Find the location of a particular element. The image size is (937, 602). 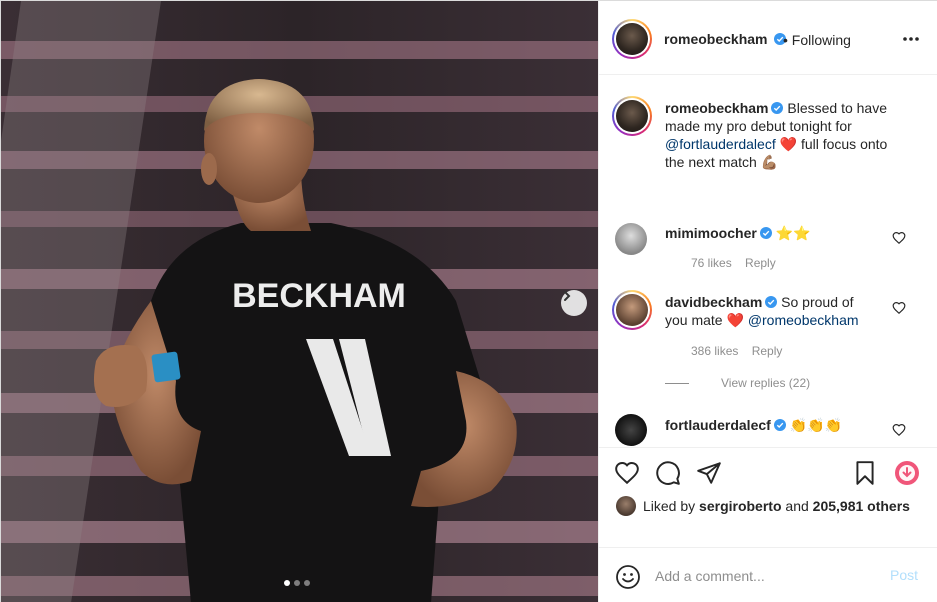

comment-mention: @romeobeckham is located at coordinates (803, 320).